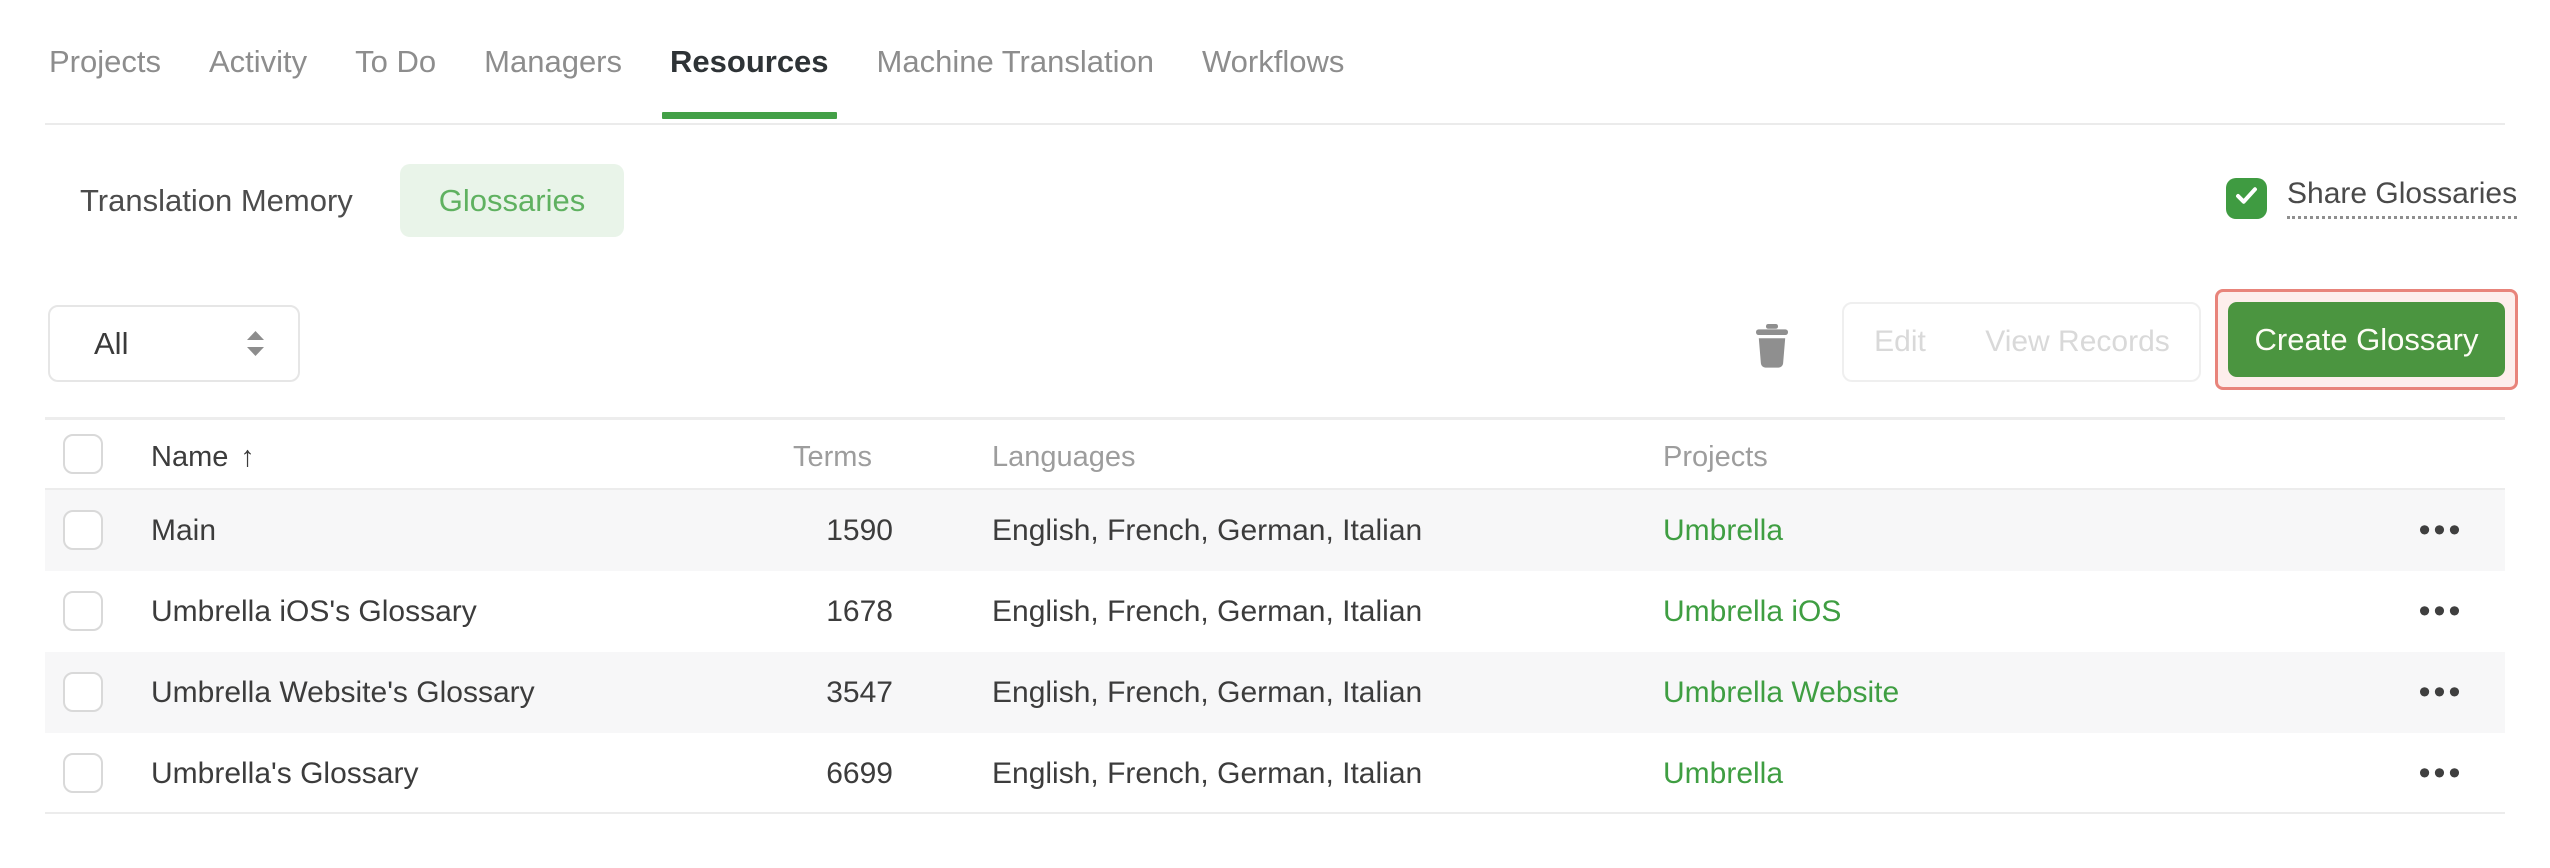 The height and width of the screenshot is (868, 2550). What do you see at coordinates (111, 343) in the screenshot?
I see `filter-selected-value: All` at bounding box center [111, 343].